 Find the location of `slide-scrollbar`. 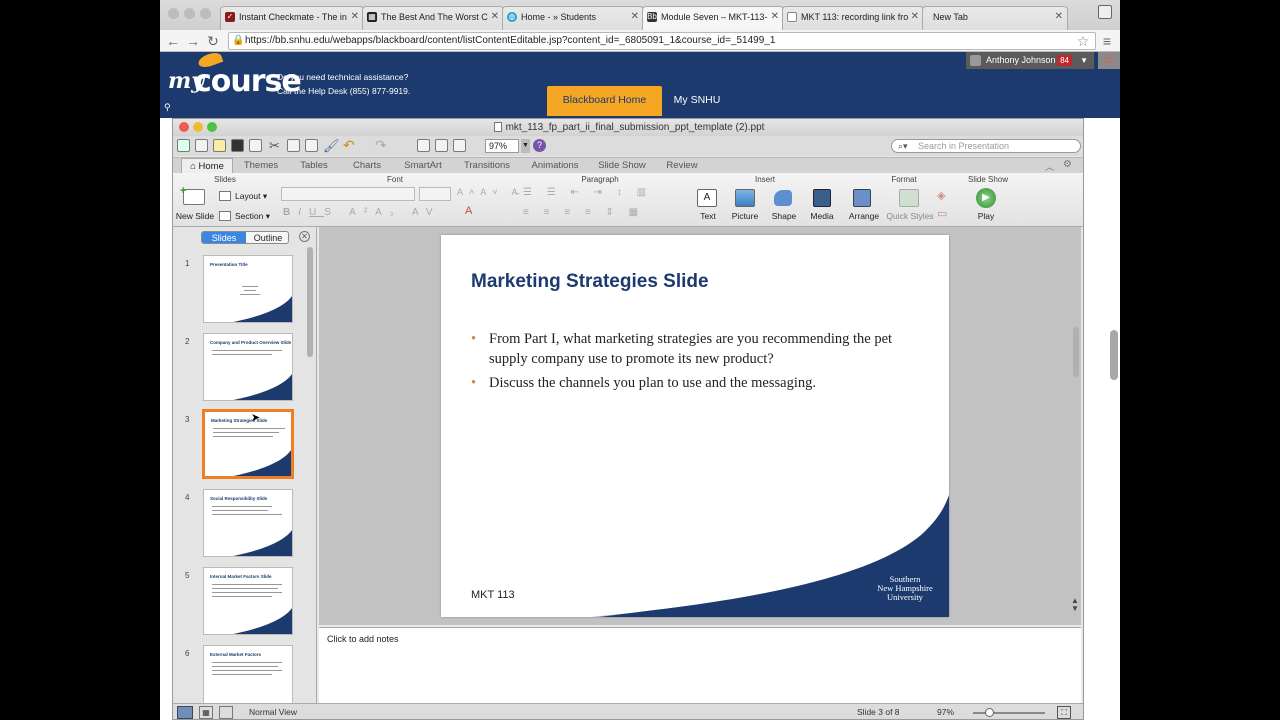

slide-scrollbar is located at coordinates (1076, 352).